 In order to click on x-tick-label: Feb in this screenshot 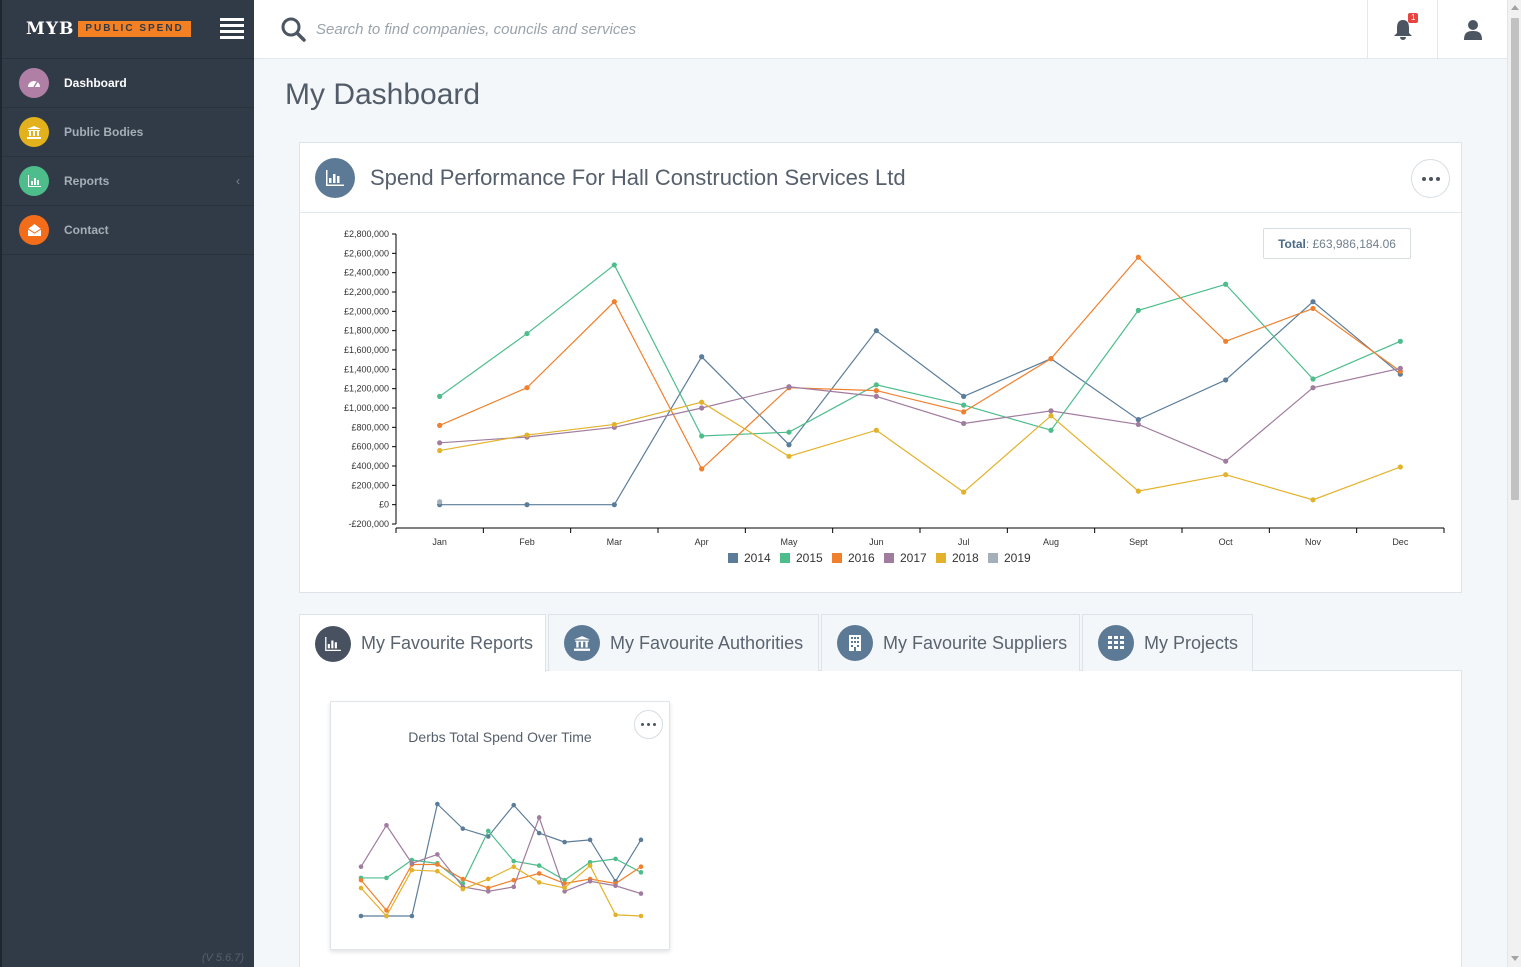, I will do `click(527, 542)`.